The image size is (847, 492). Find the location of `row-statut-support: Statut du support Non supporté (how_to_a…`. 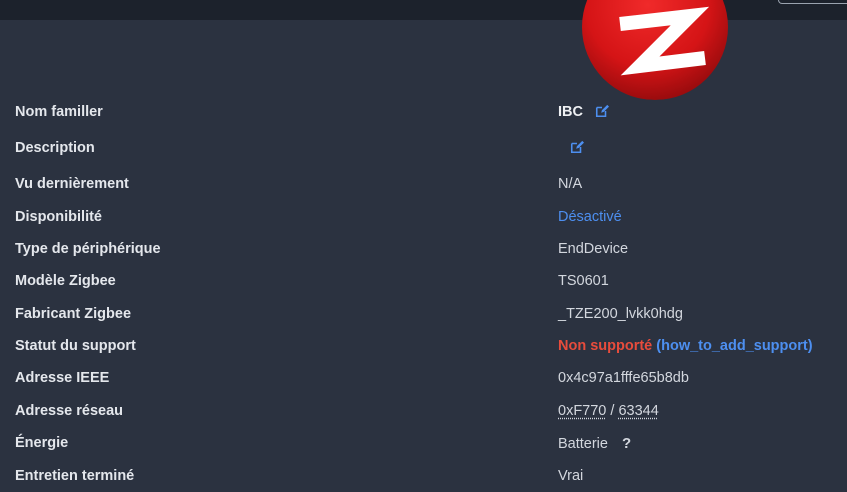

row-statut-support: Statut du support Non supporté (how_to_a… is located at coordinates (423, 346).